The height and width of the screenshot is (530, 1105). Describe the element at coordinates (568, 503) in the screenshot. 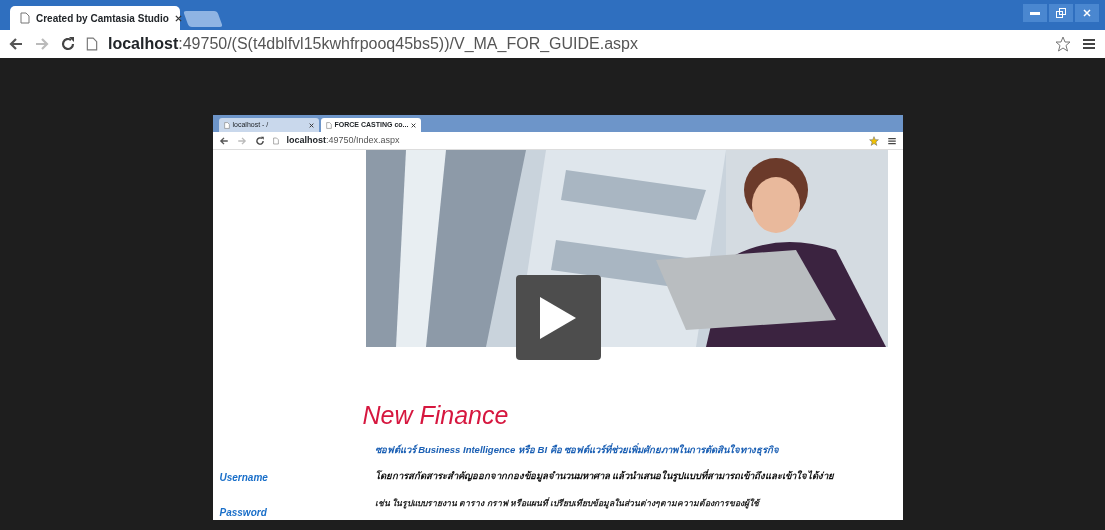

I see `paragraph: เช่น ในรูปแบบรายงาน ตาราง กราฟ หรือแผนที่ เปรียบเทียบข้อมูลในส่วนต่างๆตามความต้องการของผู้ใช้` at that location.